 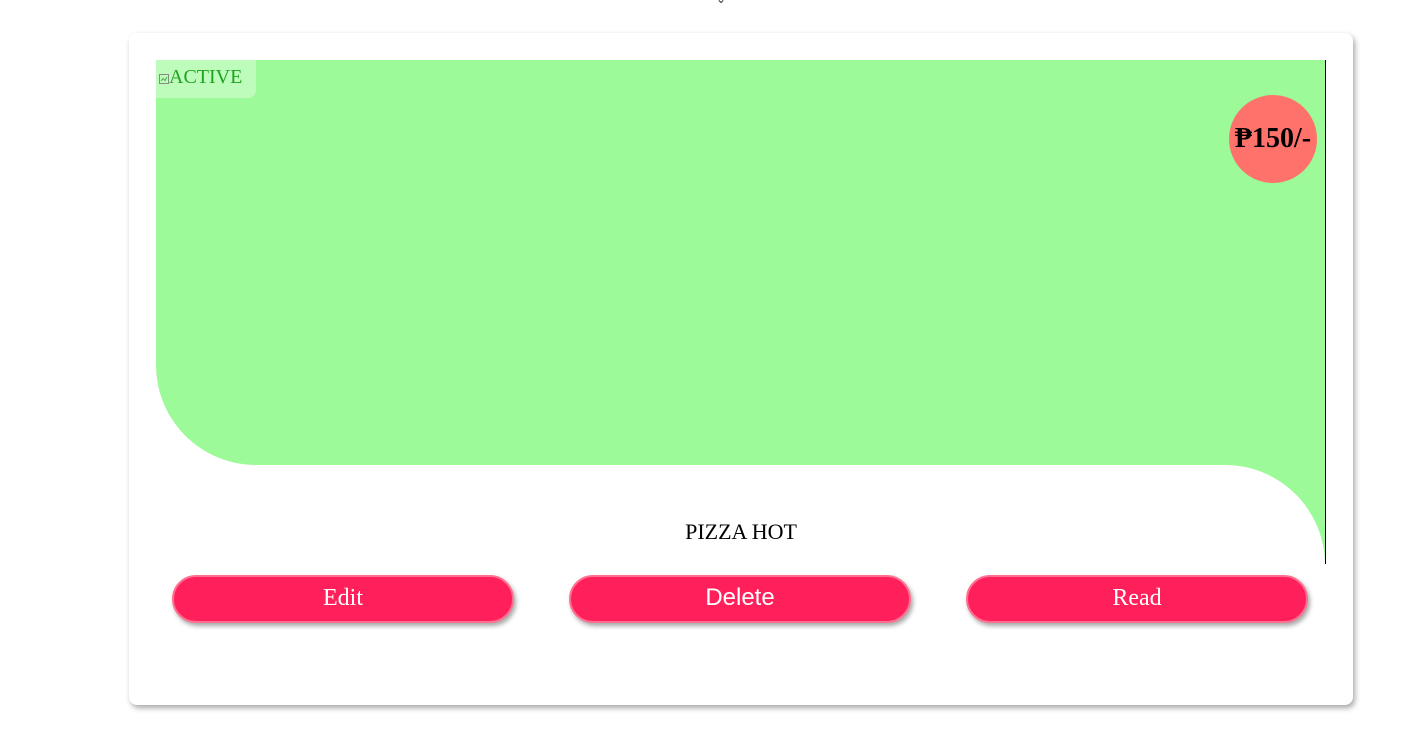 What do you see at coordinates (1273, 139) in the screenshot?
I see `price-badge: ₱150/-` at bounding box center [1273, 139].